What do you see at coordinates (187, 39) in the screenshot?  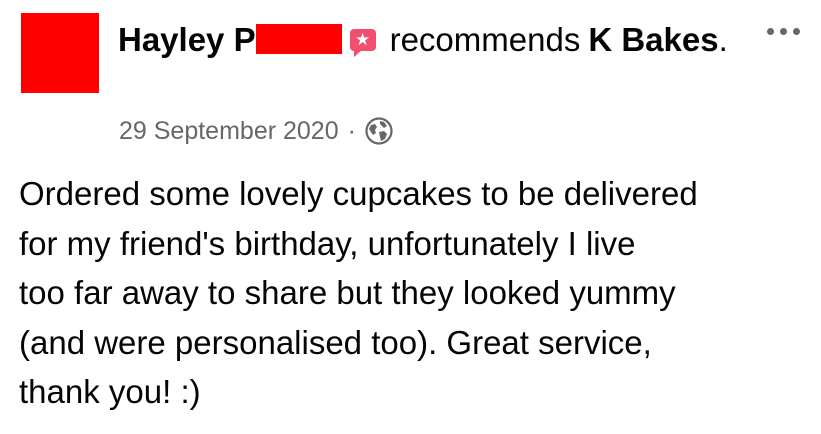 I see `author-name: Hayley P` at bounding box center [187, 39].